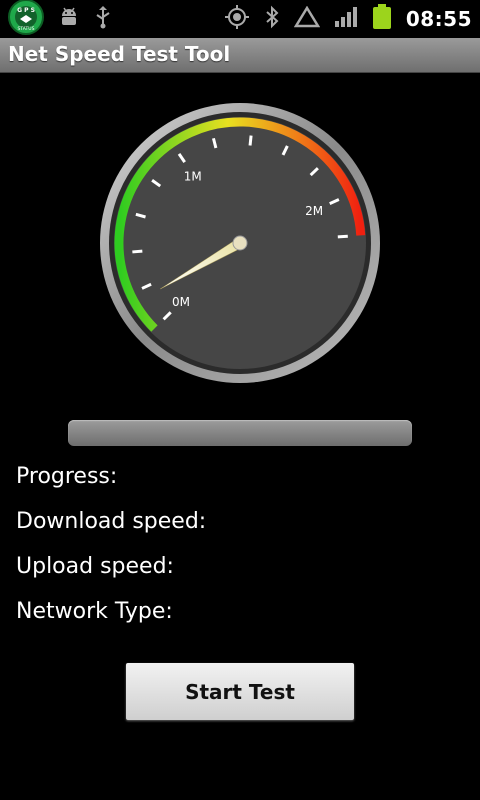 The height and width of the screenshot is (800, 480). I want to click on signal-bars-icon, so click(346, 19).